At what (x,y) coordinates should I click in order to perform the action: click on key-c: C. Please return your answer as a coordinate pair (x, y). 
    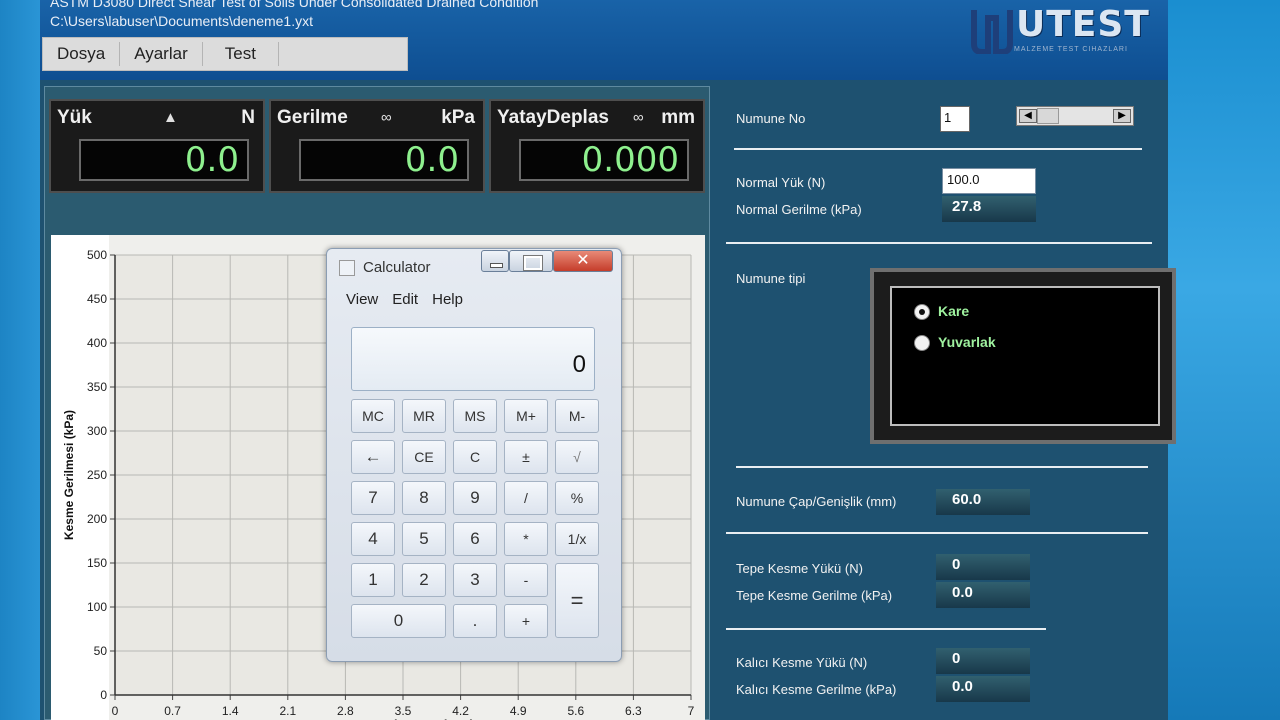
    Looking at the image, I should click on (475, 457).